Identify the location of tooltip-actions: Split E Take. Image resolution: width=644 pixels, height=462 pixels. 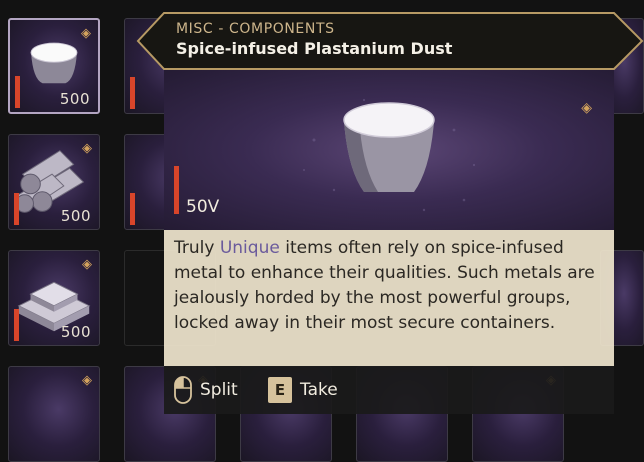
(389, 390).